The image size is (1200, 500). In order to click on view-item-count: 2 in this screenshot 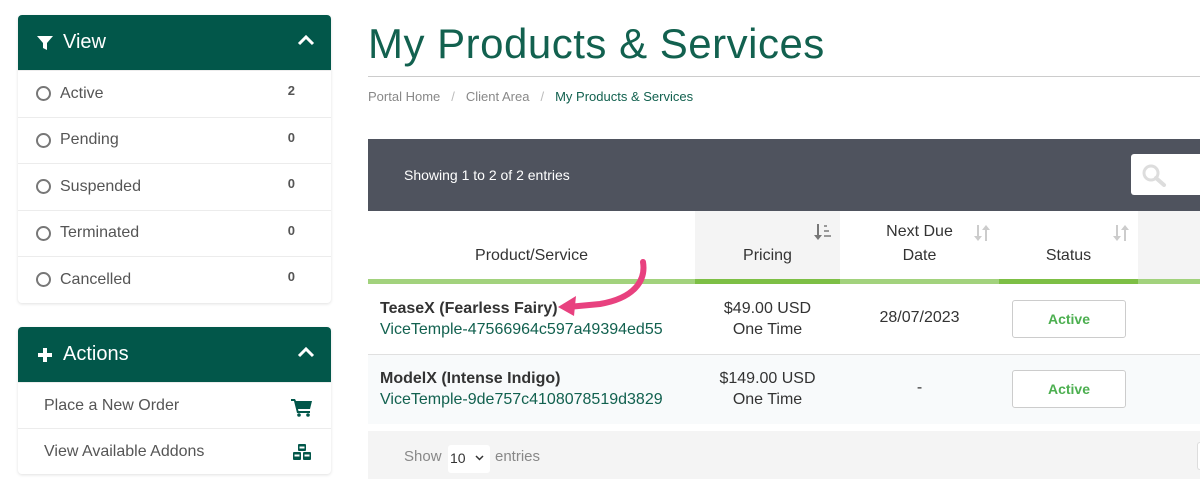, I will do `click(291, 90)`.